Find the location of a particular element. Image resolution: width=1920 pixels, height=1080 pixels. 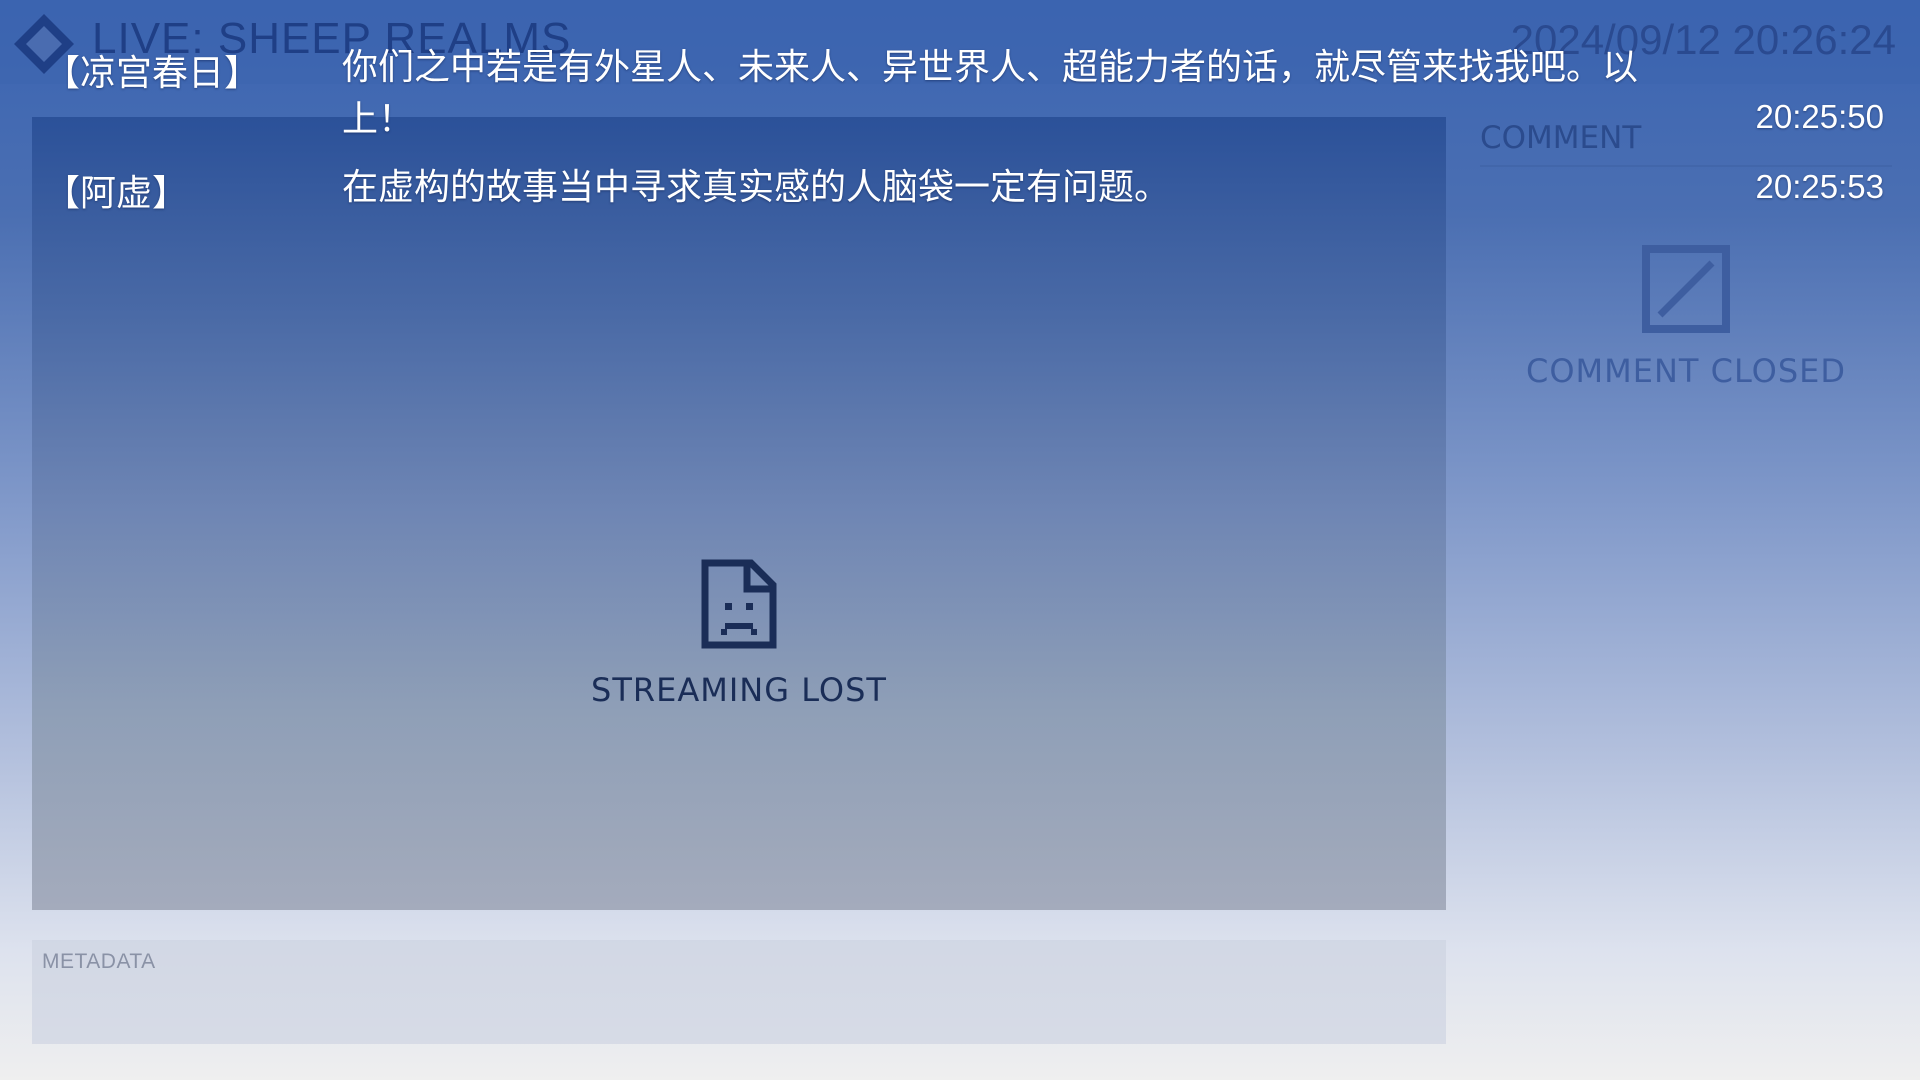

sad-document-icon is located at coordinates (739, 604).